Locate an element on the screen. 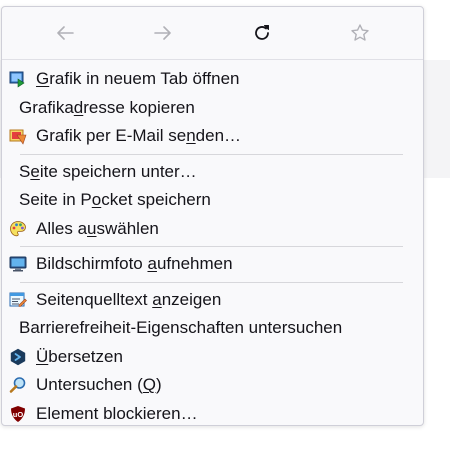 This screenshot has height=453, width=450. menu-item-label: Grafikadresse kopieren is located at coordinates (107, 107).